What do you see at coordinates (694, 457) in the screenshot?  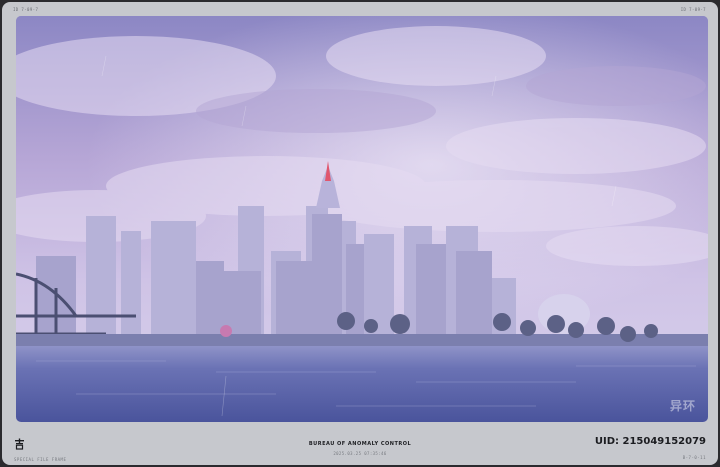 I see `footer-caption-right: B-7-0-11` at bounding box center [694, 457].